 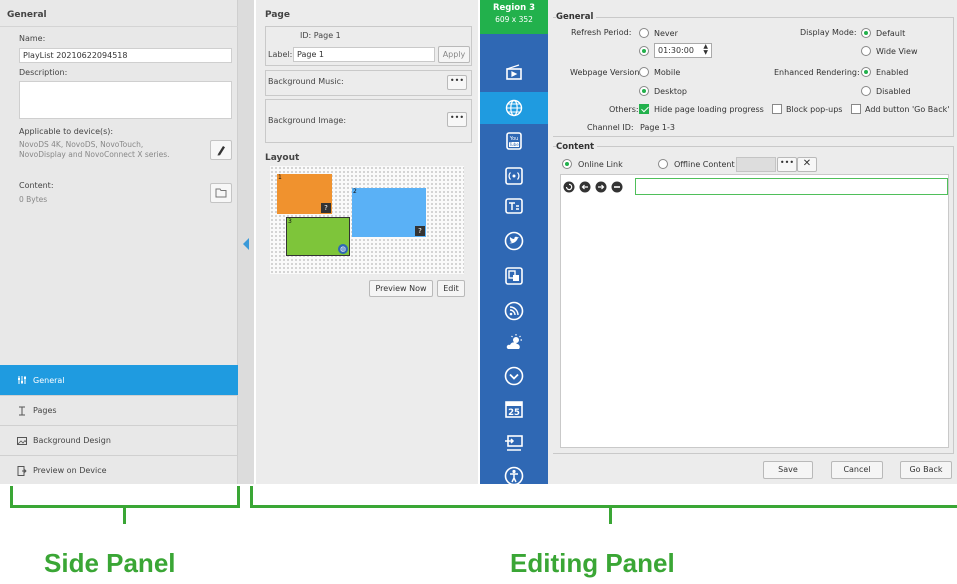 What do you see at coordinates (401, 288) in the screenshot?
I see `preview-now-button: Preview Now` at bounding box center [401, 288].